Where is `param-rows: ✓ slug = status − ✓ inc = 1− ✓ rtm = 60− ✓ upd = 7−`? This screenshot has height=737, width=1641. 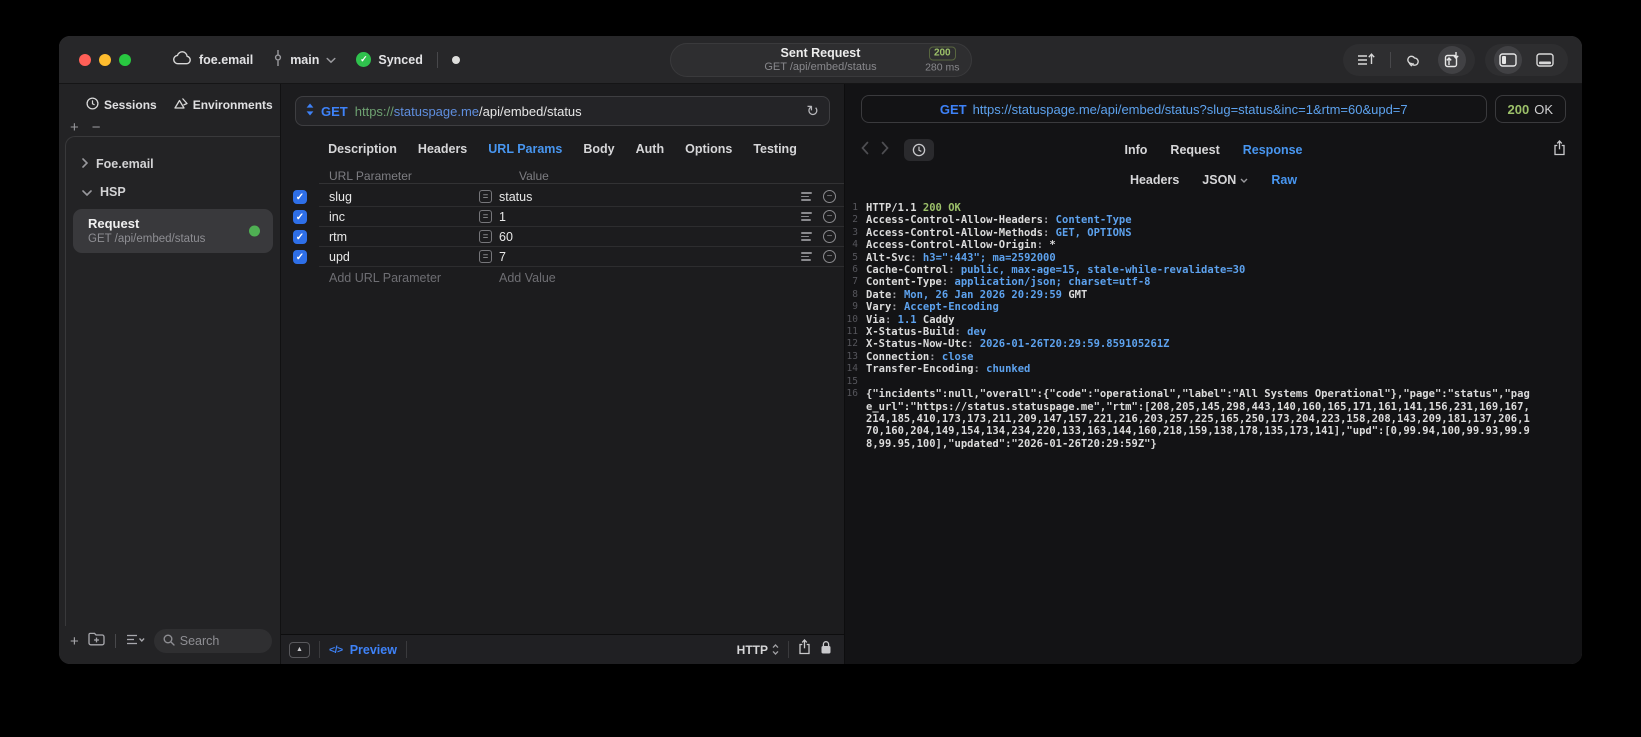
param-rows: ✓ slug = status − ✓ inc = 1− ✓ rtm = 60− ✓ upd = 7− is located at coordinates (562, 227).